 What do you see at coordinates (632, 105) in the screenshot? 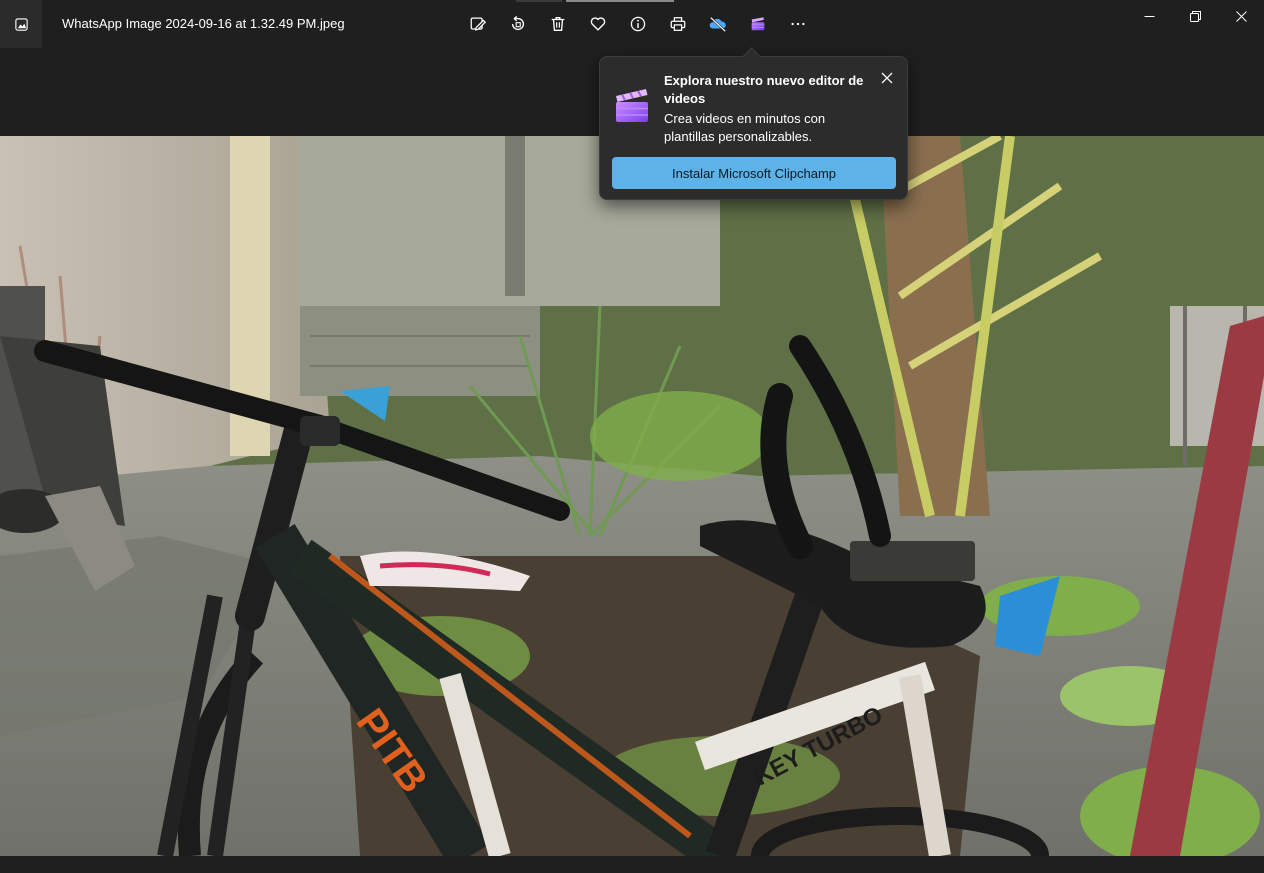
I see `clipchamp-logo-icon` at bounding box center [632, 105].